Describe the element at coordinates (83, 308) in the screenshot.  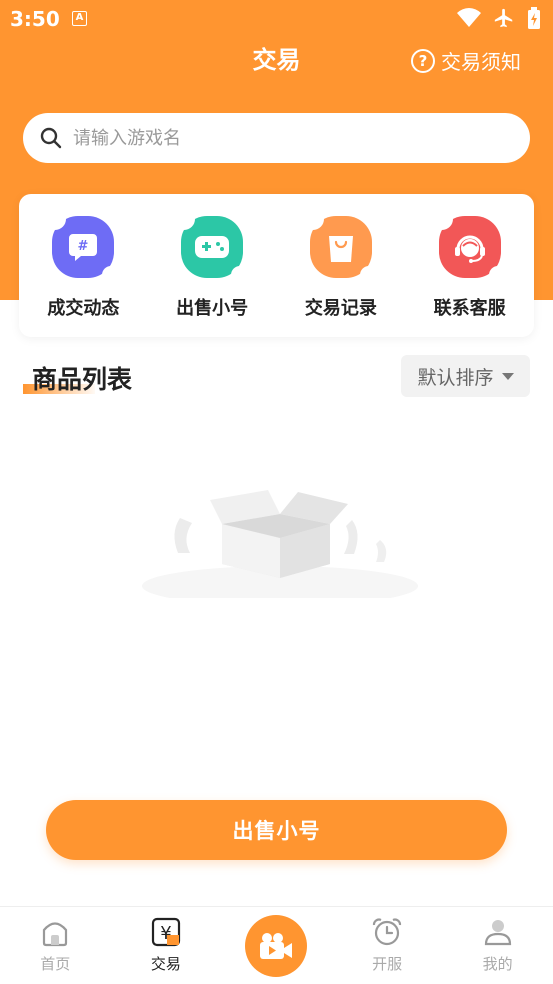
I see `quick-action-label: 成交动态` at that location.